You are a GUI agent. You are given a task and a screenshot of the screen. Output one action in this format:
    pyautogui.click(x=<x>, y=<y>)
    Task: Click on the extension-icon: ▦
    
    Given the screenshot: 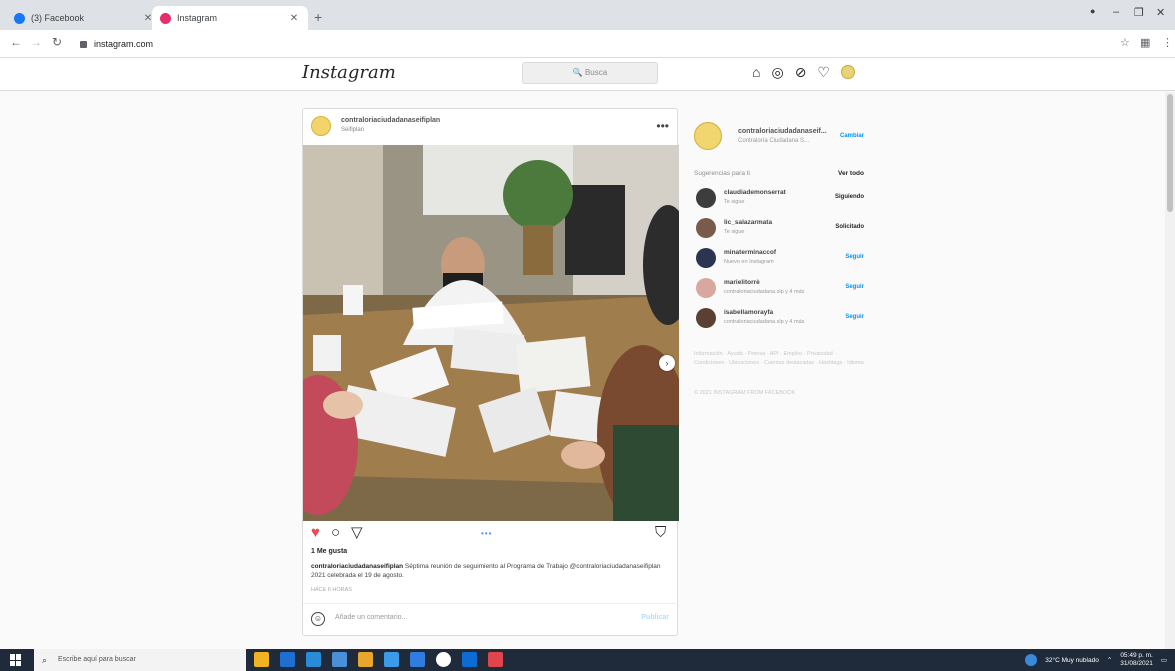 What is the action you would take?
    pyautogui.click(x=1145, y=42)
    